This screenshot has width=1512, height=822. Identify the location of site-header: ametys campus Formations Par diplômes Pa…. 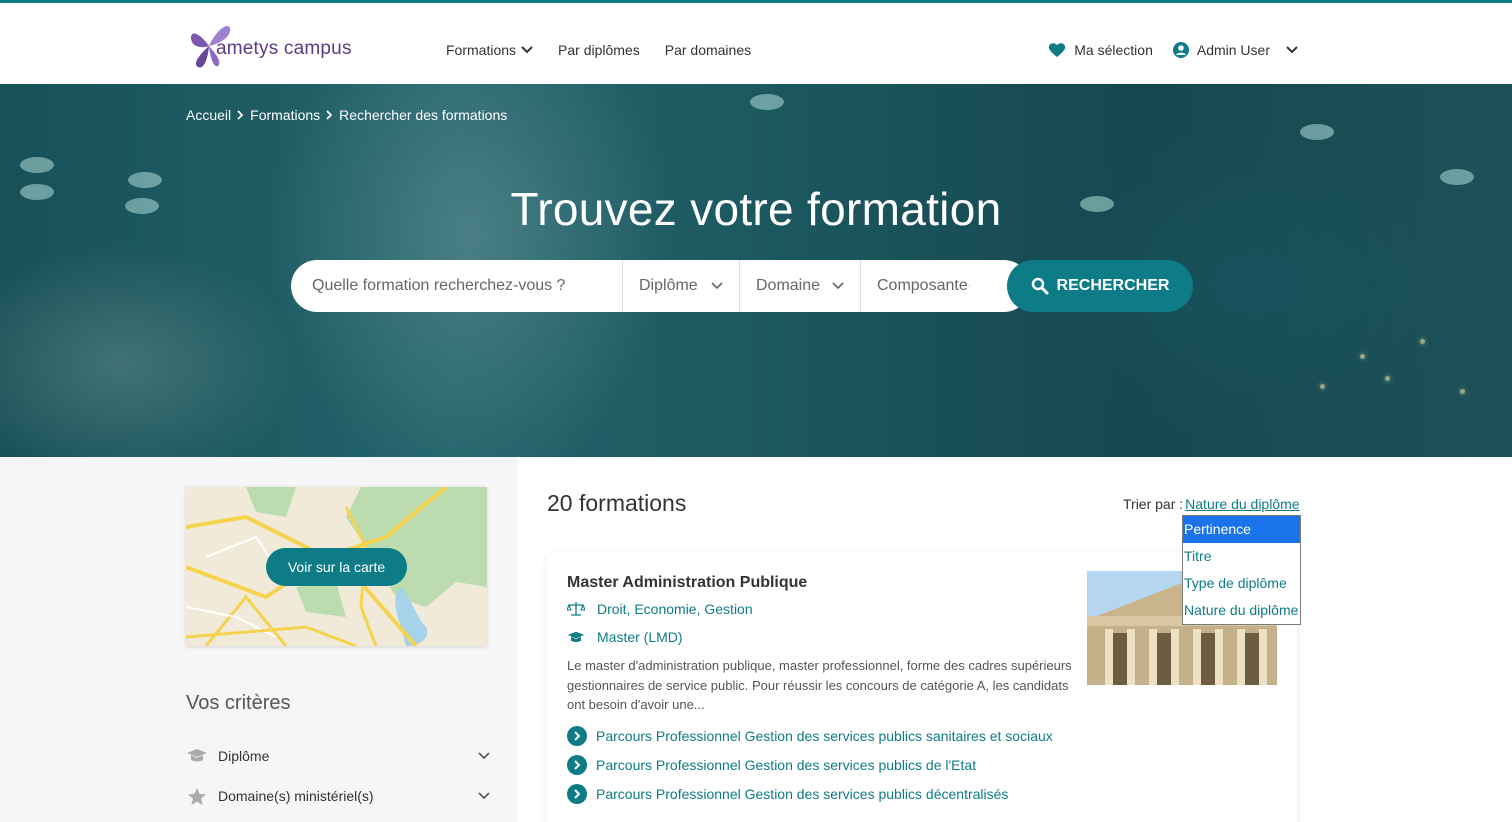
(756, 43).